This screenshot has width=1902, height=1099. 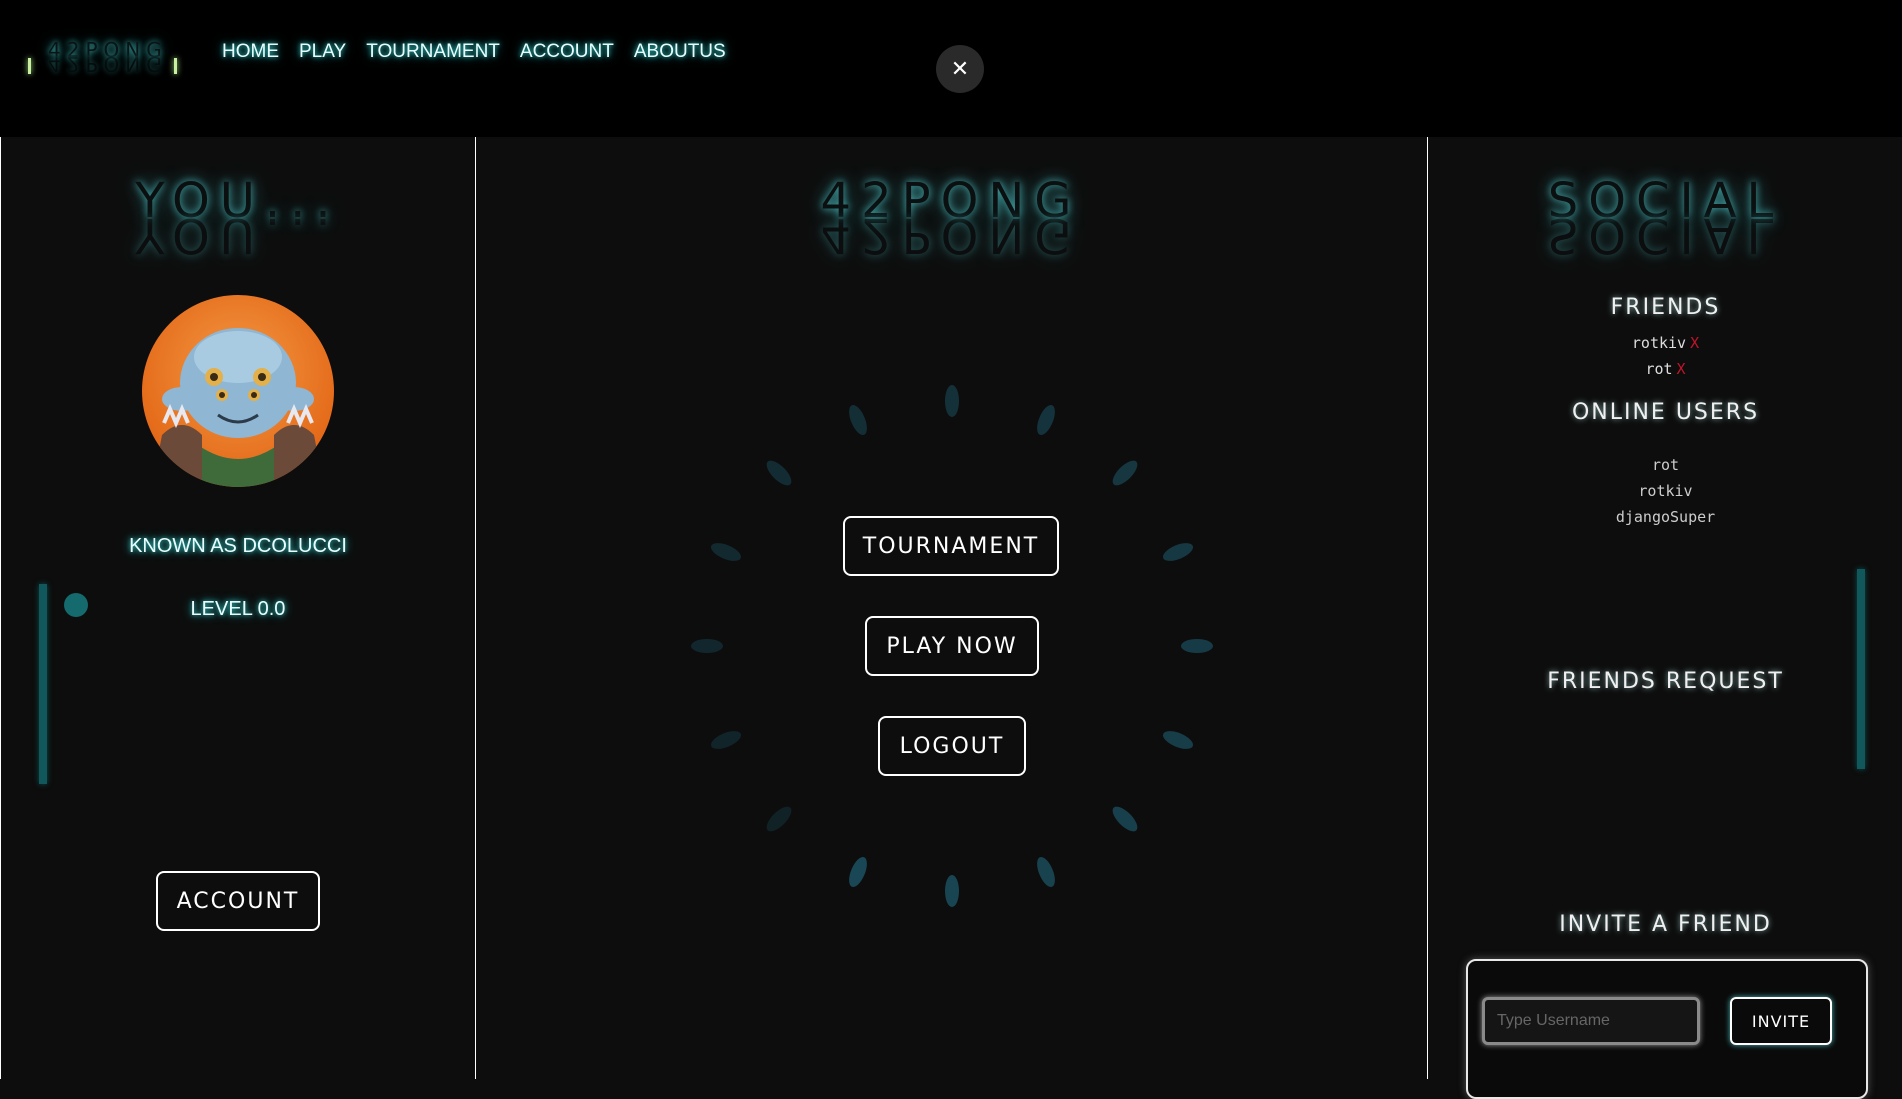 What do you see at coordinates (108, 64) in the screenshot?
I see `logo-reflection: 42PONG` at bounding box center [108, 64].